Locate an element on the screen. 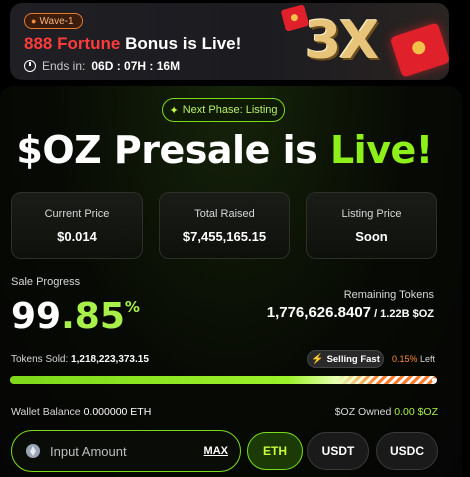 Image resolution: width=470 pixels, height=477 pixels. oz-owned: $OZ Owned 0.00 $OZ is located at coordinates (386, 412).